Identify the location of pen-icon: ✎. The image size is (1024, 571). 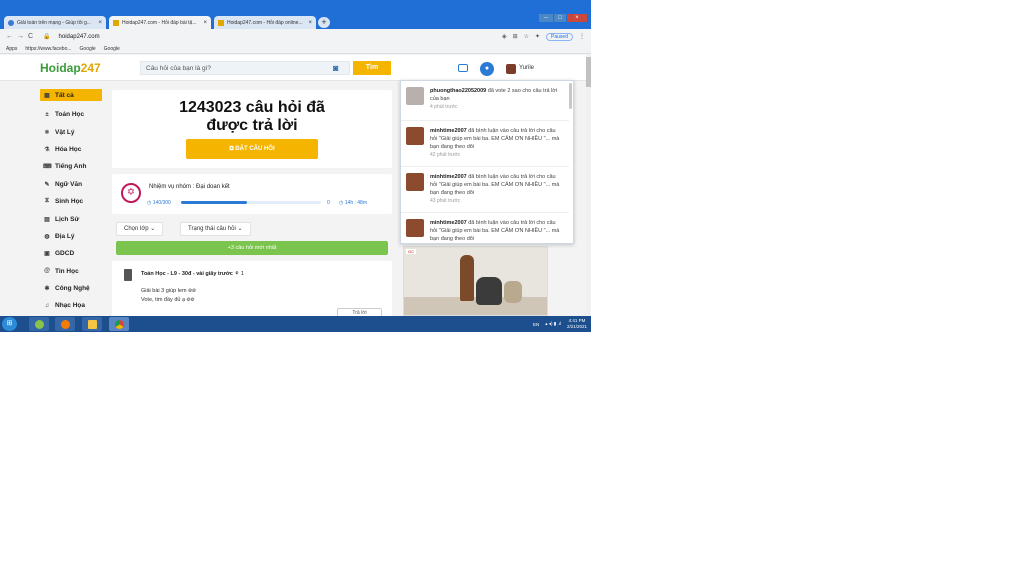
(47, 184).